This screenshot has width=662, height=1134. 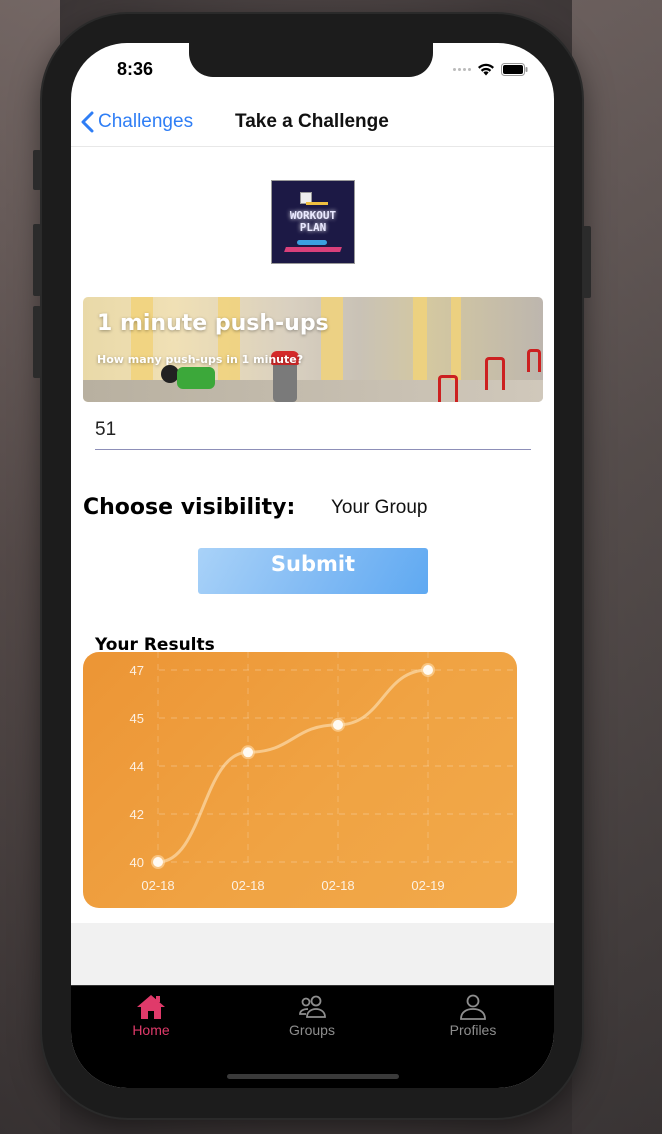 I want to click on tab-groups: Groups, so click(x=312, y=1016).